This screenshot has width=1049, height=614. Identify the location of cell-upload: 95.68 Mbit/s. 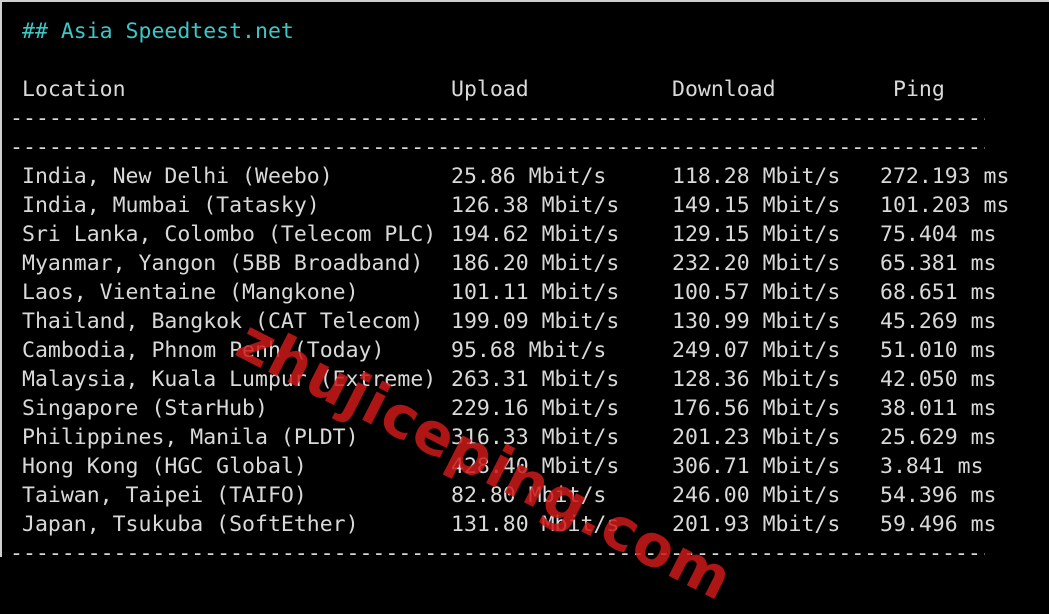
(529, 350).